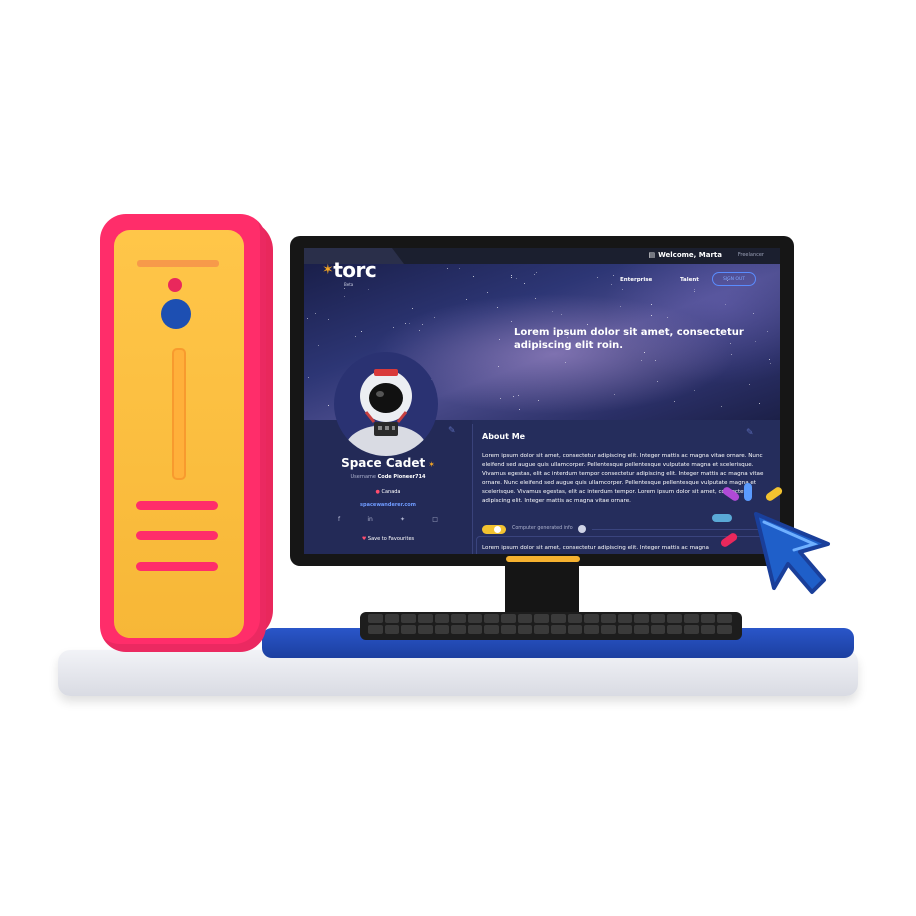 Image resolution: width=916 pixels, height=916 pixels. Describe the element at coordinates (339, 519) in the screenshot. I see `facebook-icon: f` at that location.